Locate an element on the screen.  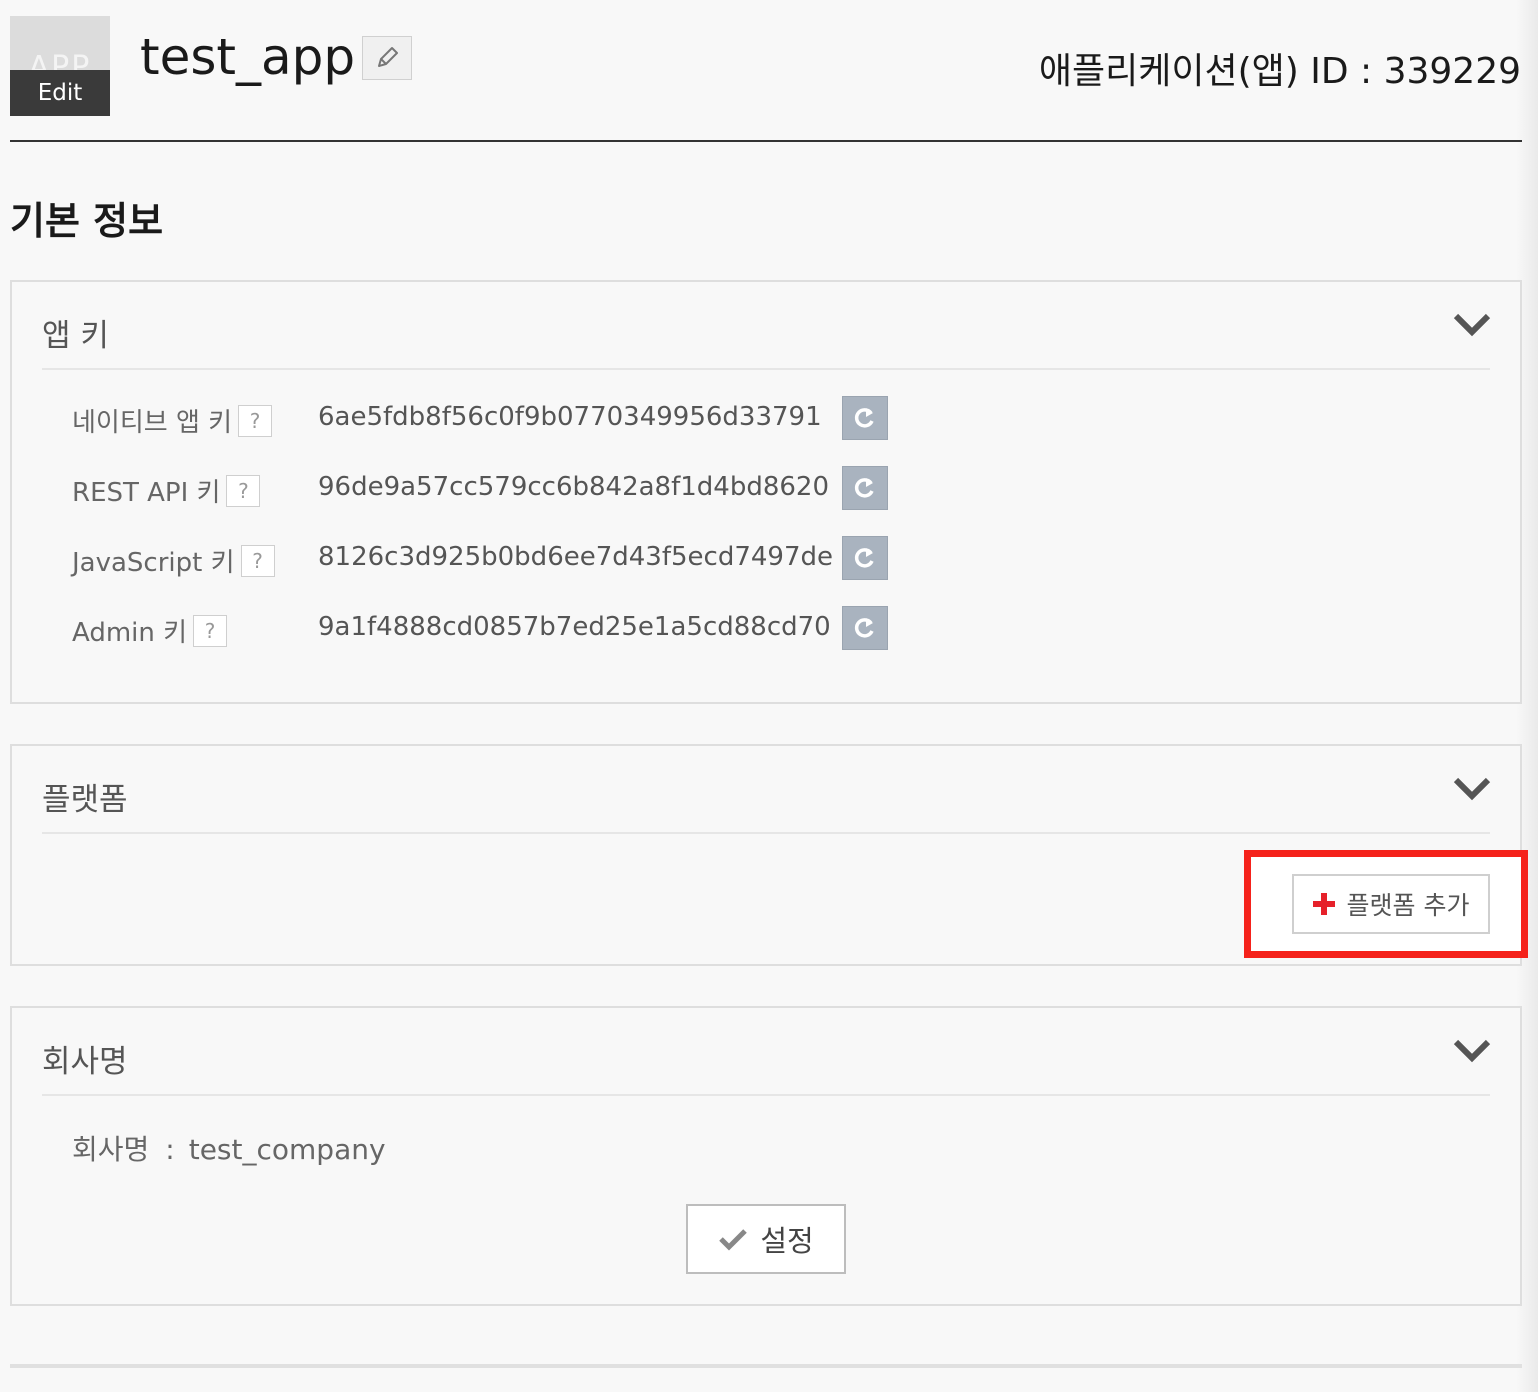
panel-title: 회사명 is located at coordinates (85, 1062).